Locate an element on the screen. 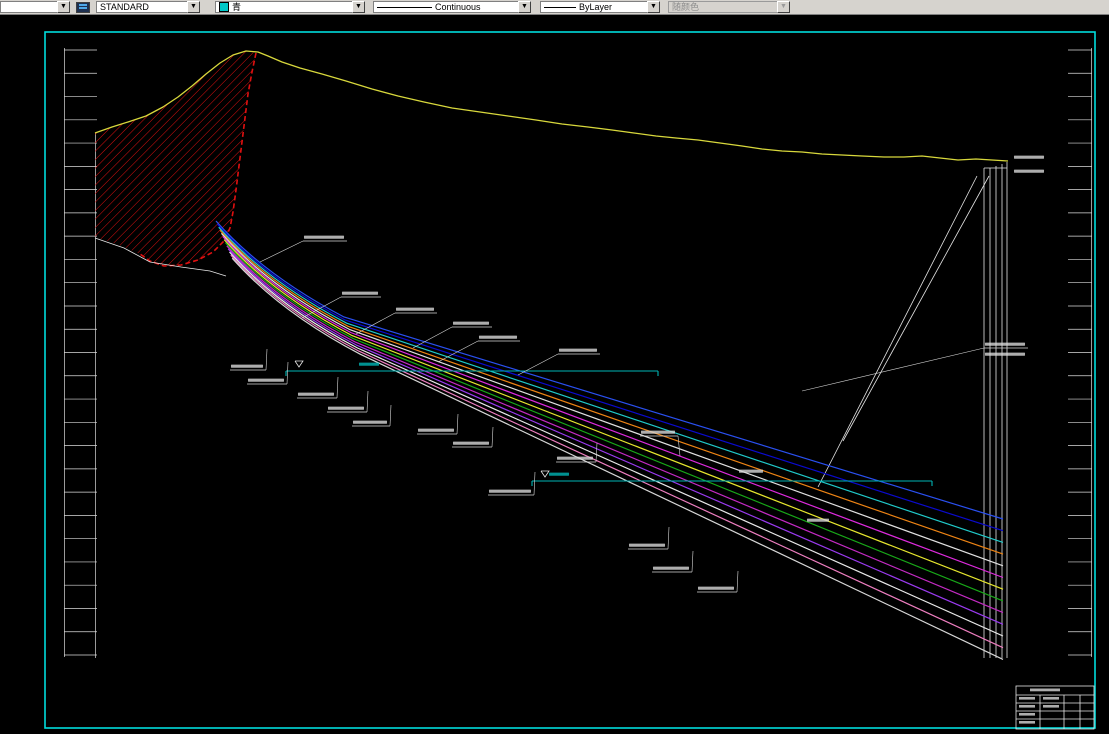  unnamed-combo-field is located at coordinates (28, 7).